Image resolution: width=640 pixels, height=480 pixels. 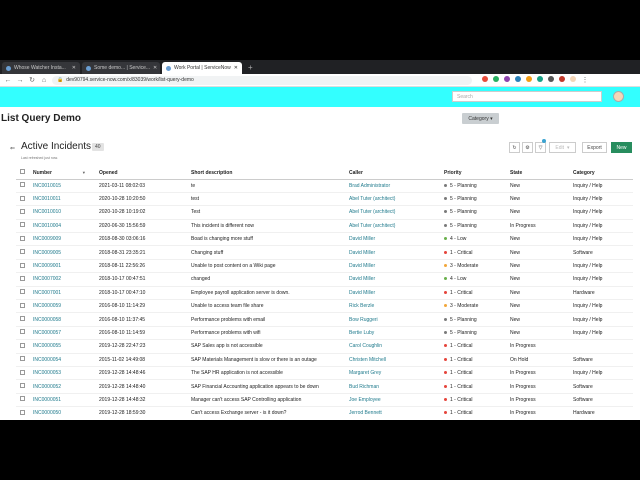 What do you see at coordinates (20, 80) in the screenshot?
I see `forward-icon: →` at bounding box center [20, 80].